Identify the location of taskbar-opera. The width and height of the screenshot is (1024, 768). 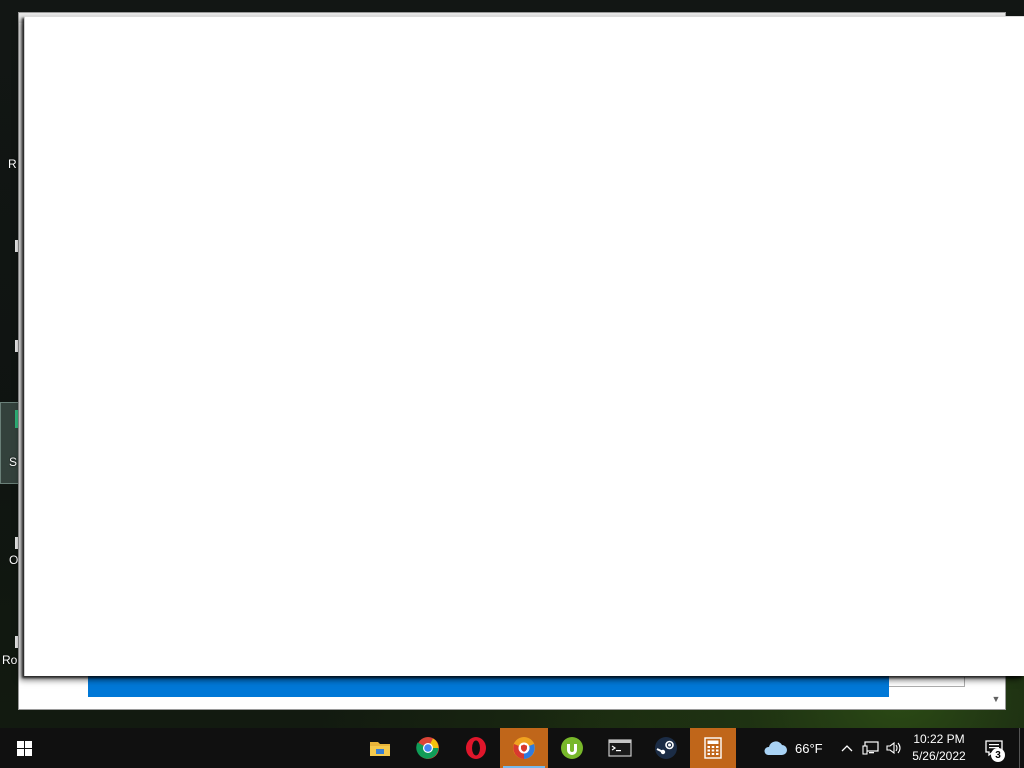
(476, 748).